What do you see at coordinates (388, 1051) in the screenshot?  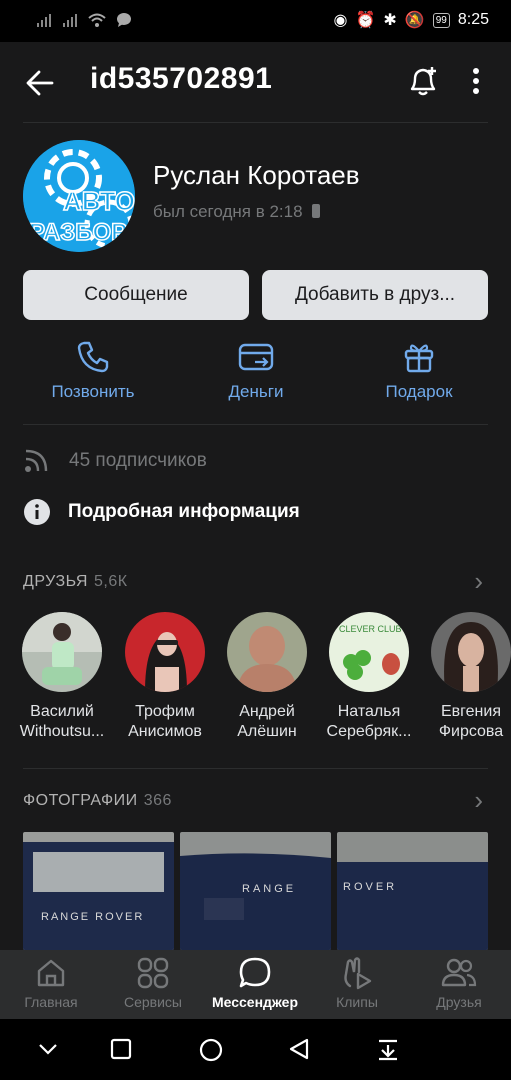 I see `notification-drawer-icon` at bounding box center [388, 1051].